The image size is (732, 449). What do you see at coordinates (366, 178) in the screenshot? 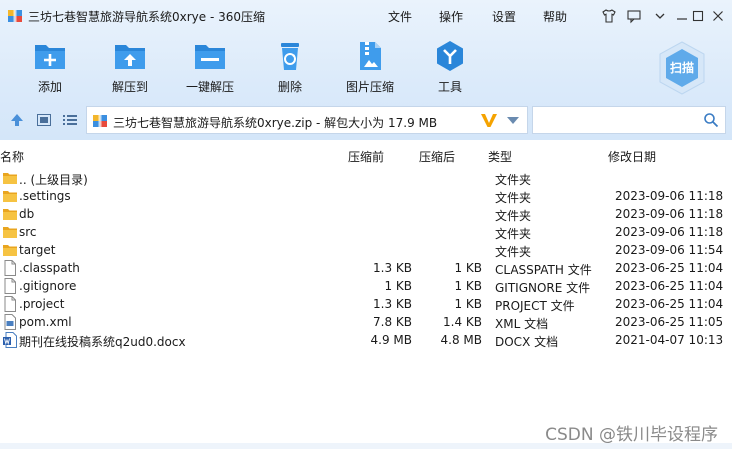
I see `file-row: .. (上级目录) 文件夹` at bounding box center [366, 178].